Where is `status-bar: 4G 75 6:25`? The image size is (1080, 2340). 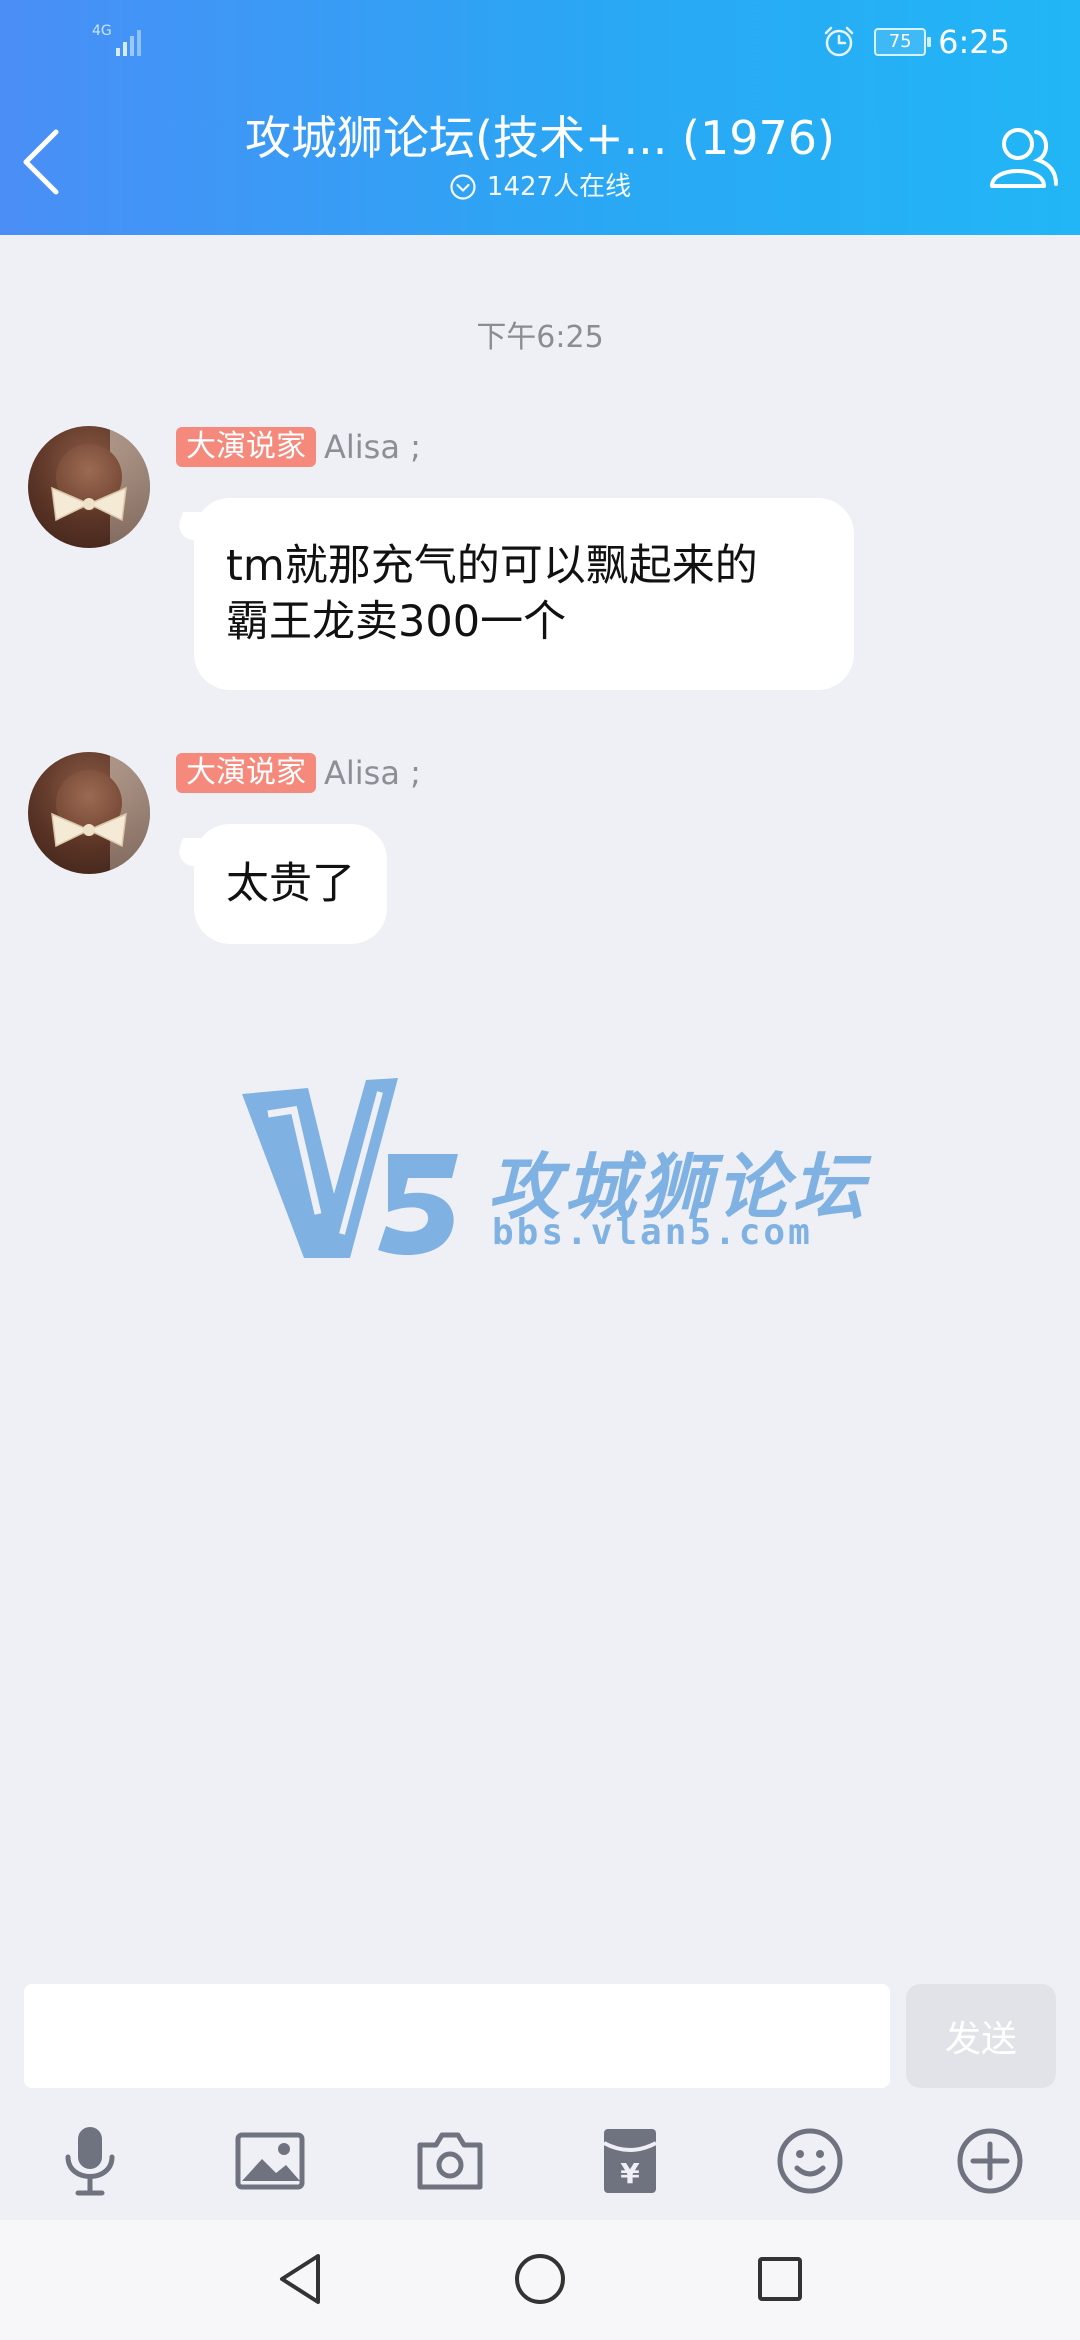 status-bar: 4G 75 6:25 is located at coordinates (540, 42).